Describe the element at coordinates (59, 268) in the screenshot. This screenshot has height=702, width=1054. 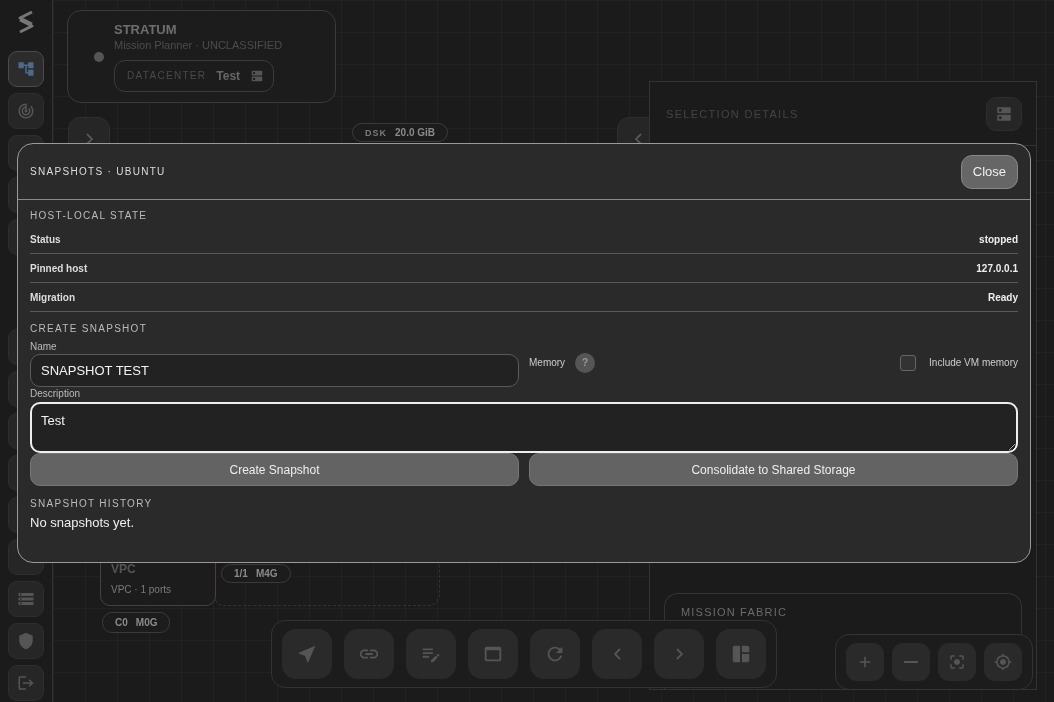
I see `row-label: Pinned host` at that location.